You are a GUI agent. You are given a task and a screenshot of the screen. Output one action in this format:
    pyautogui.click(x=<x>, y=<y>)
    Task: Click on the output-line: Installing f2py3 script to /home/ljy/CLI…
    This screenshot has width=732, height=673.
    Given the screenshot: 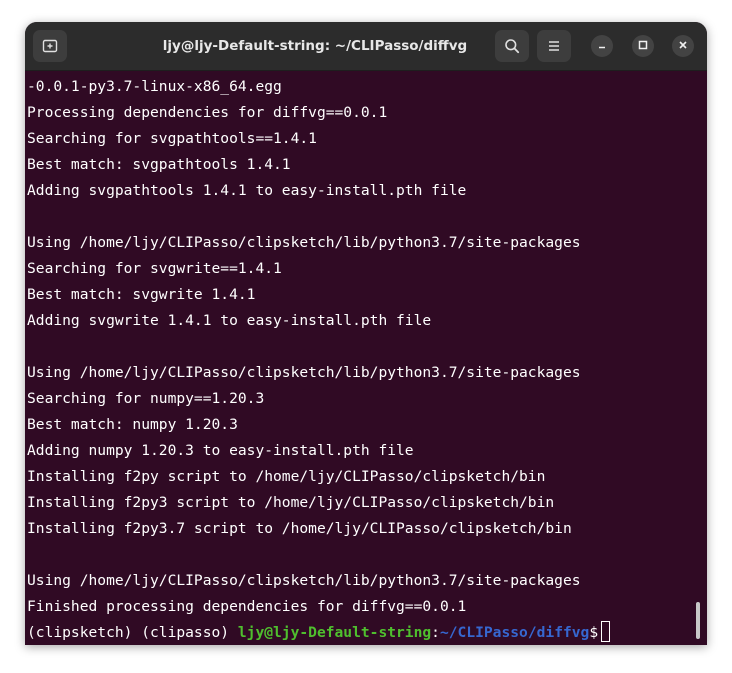 What is the action you would take?
    pyautogui.click(x=291, y=502)
    